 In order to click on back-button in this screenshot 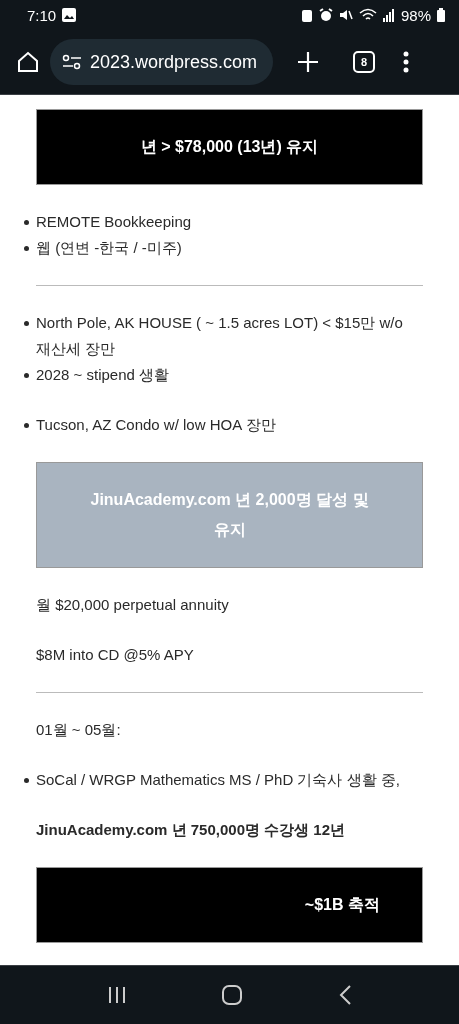, I will do `click(344, 995)`.